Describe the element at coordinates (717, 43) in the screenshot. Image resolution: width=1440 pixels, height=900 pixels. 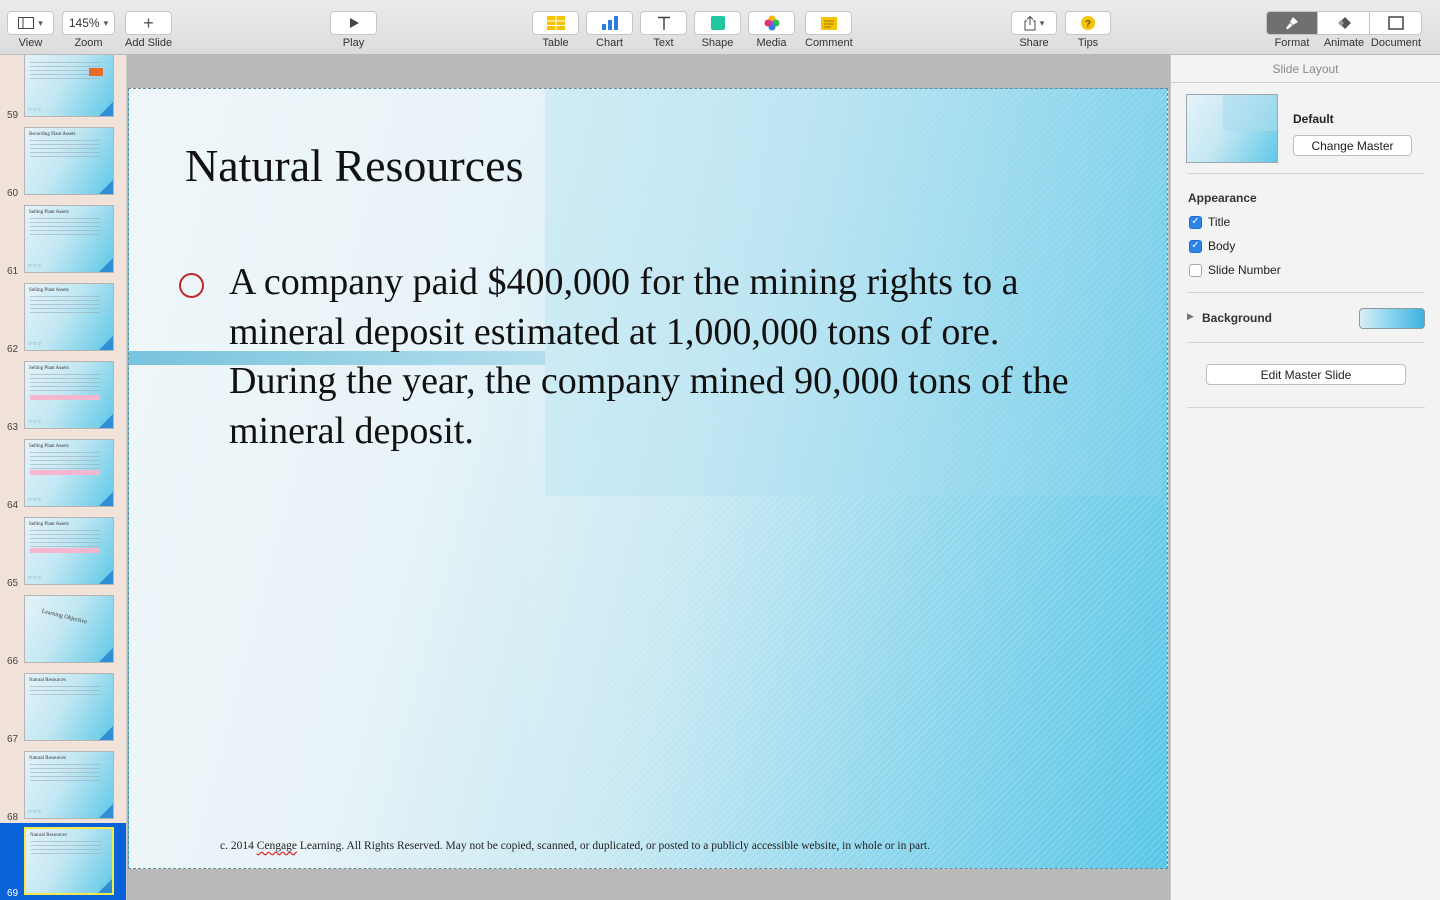
I see `shape-label: Shape` at that location.